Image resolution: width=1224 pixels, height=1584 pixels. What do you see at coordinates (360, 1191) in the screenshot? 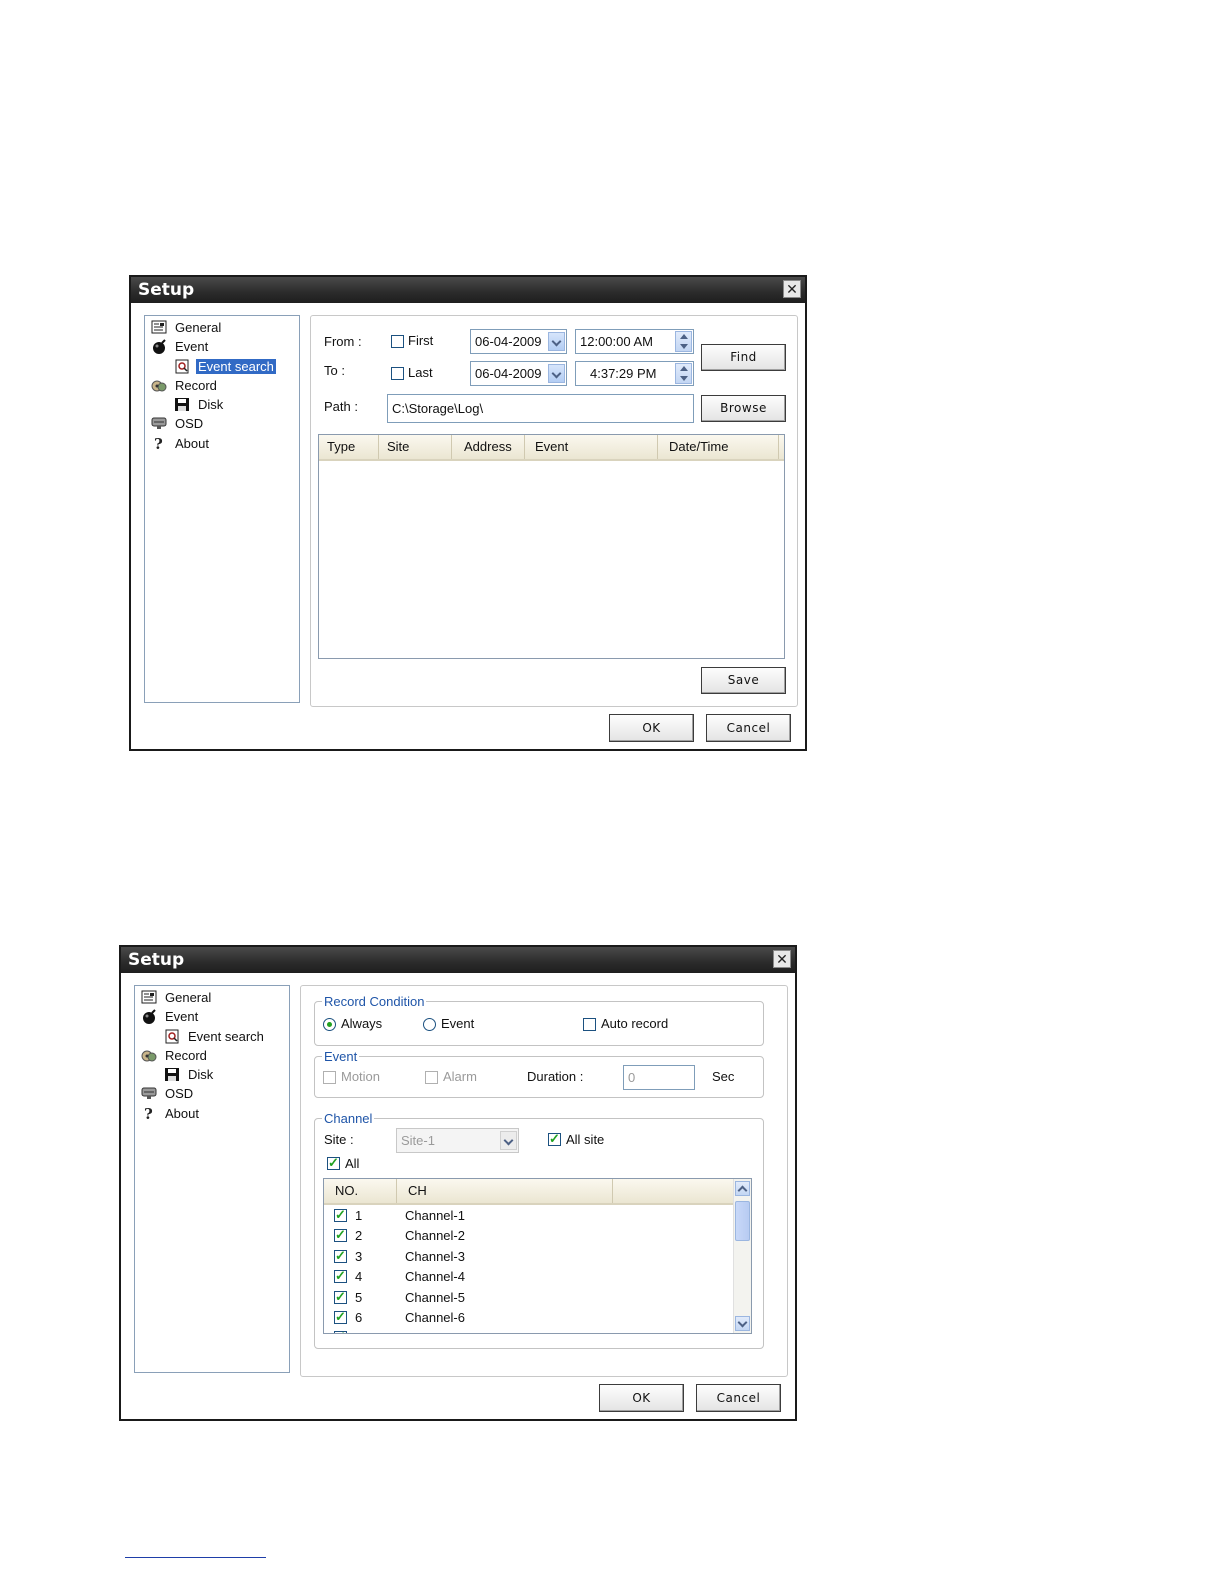
I see `column-no: NO.` at bounding box center [360, 1191].